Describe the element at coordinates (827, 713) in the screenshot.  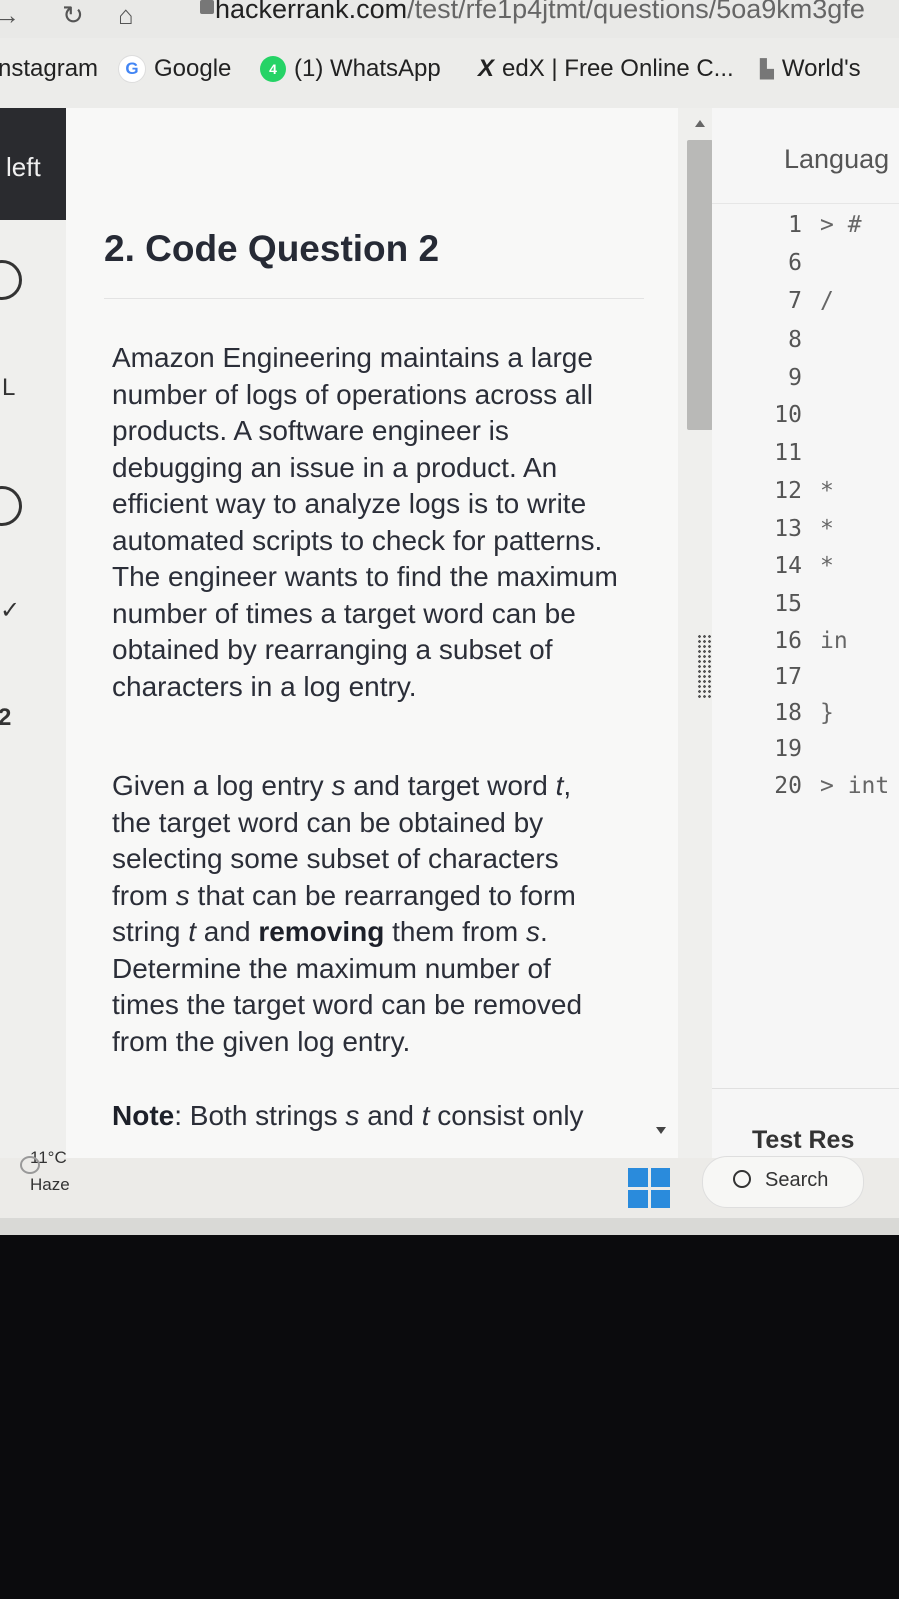
I see `code-line: }` at that location.